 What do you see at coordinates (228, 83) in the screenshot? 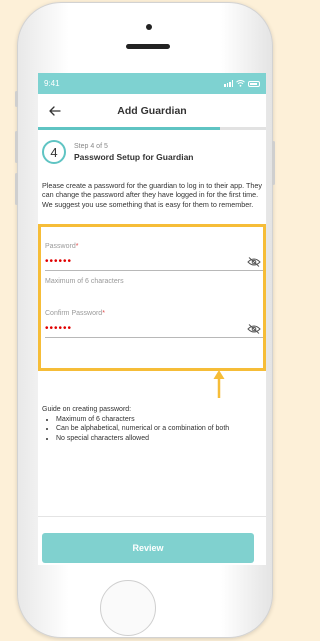
I see `signal-icon` at bounding box center [228, 83].